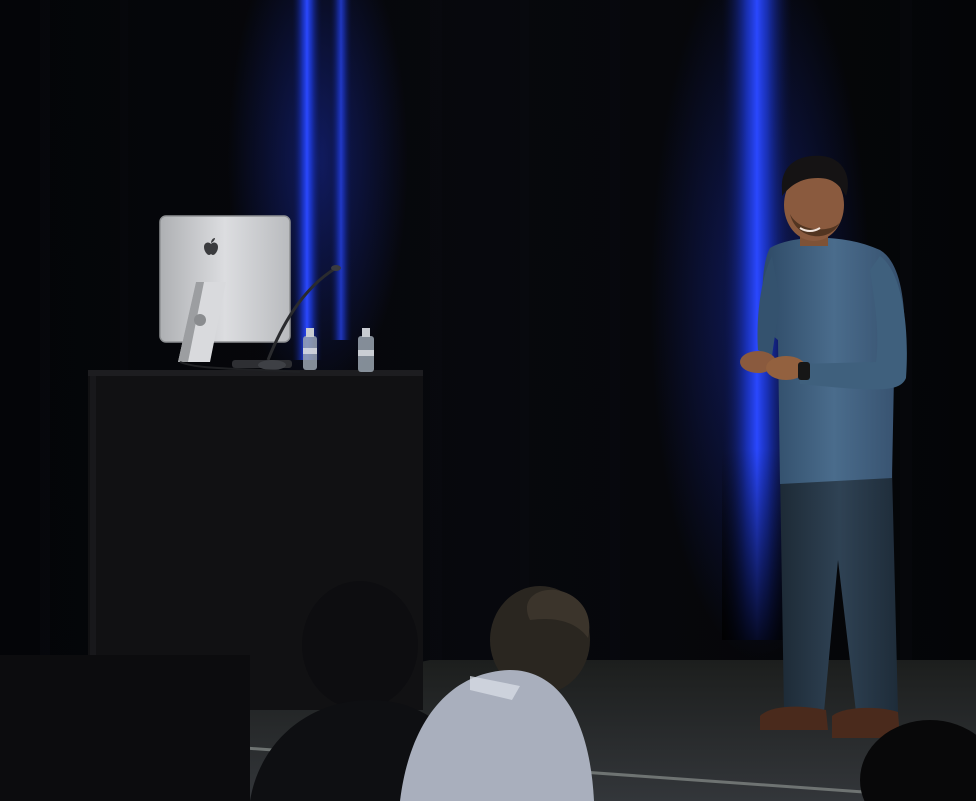 The width and height of the screenshot is (976, 801). I want to click on imac-monitor, so click(225, 288).